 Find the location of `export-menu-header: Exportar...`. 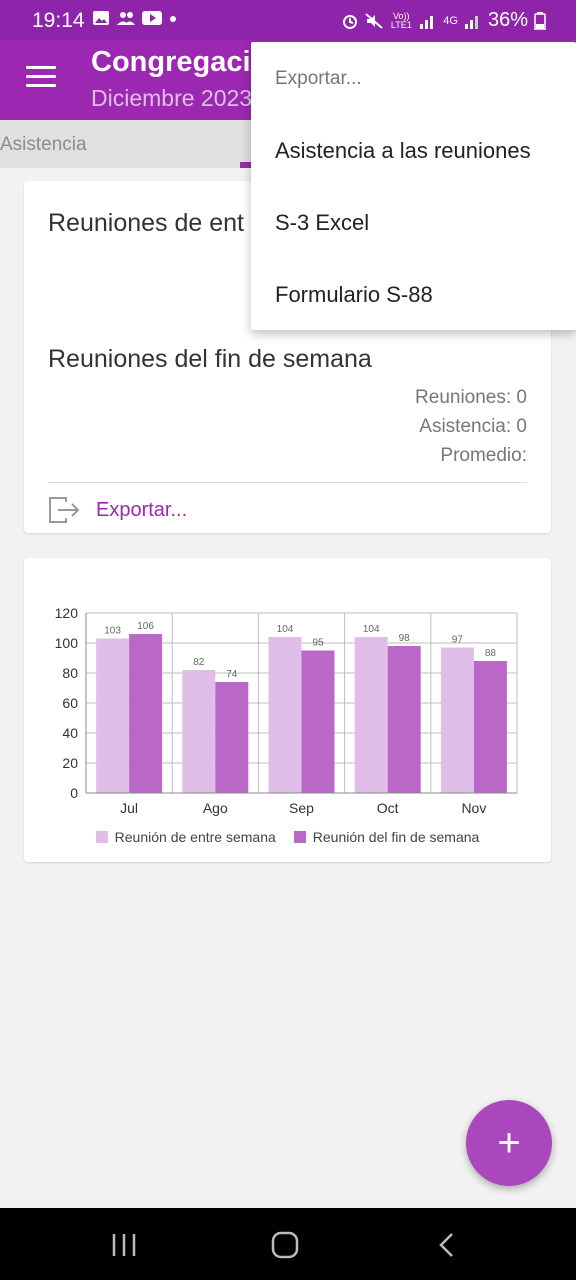

export-menu-header: Exportar... is located at coordinates (318, 78).